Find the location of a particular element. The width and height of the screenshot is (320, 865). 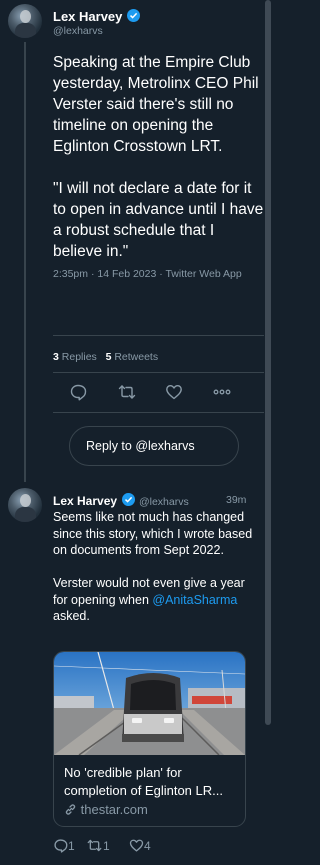

retweet-button: 1 is located at coordinates (98, 847).